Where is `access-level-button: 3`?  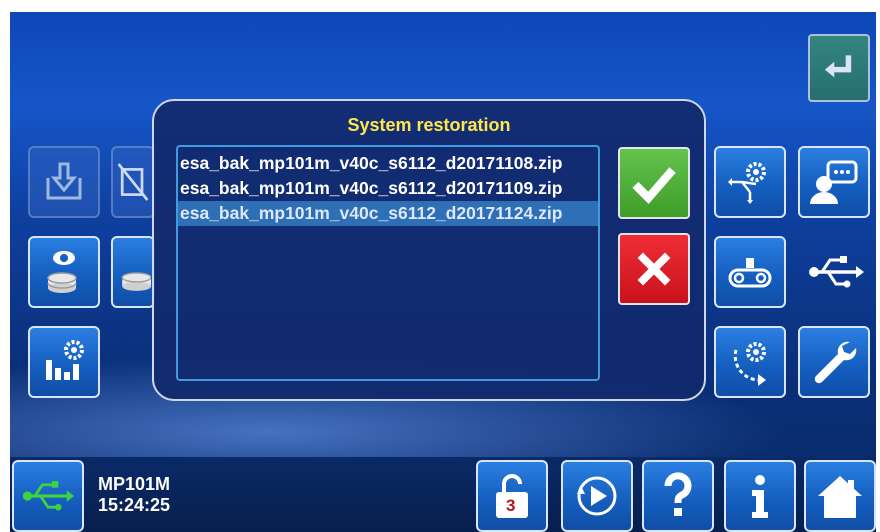 access-level-button: 3 is located at coordinates (512, 496).